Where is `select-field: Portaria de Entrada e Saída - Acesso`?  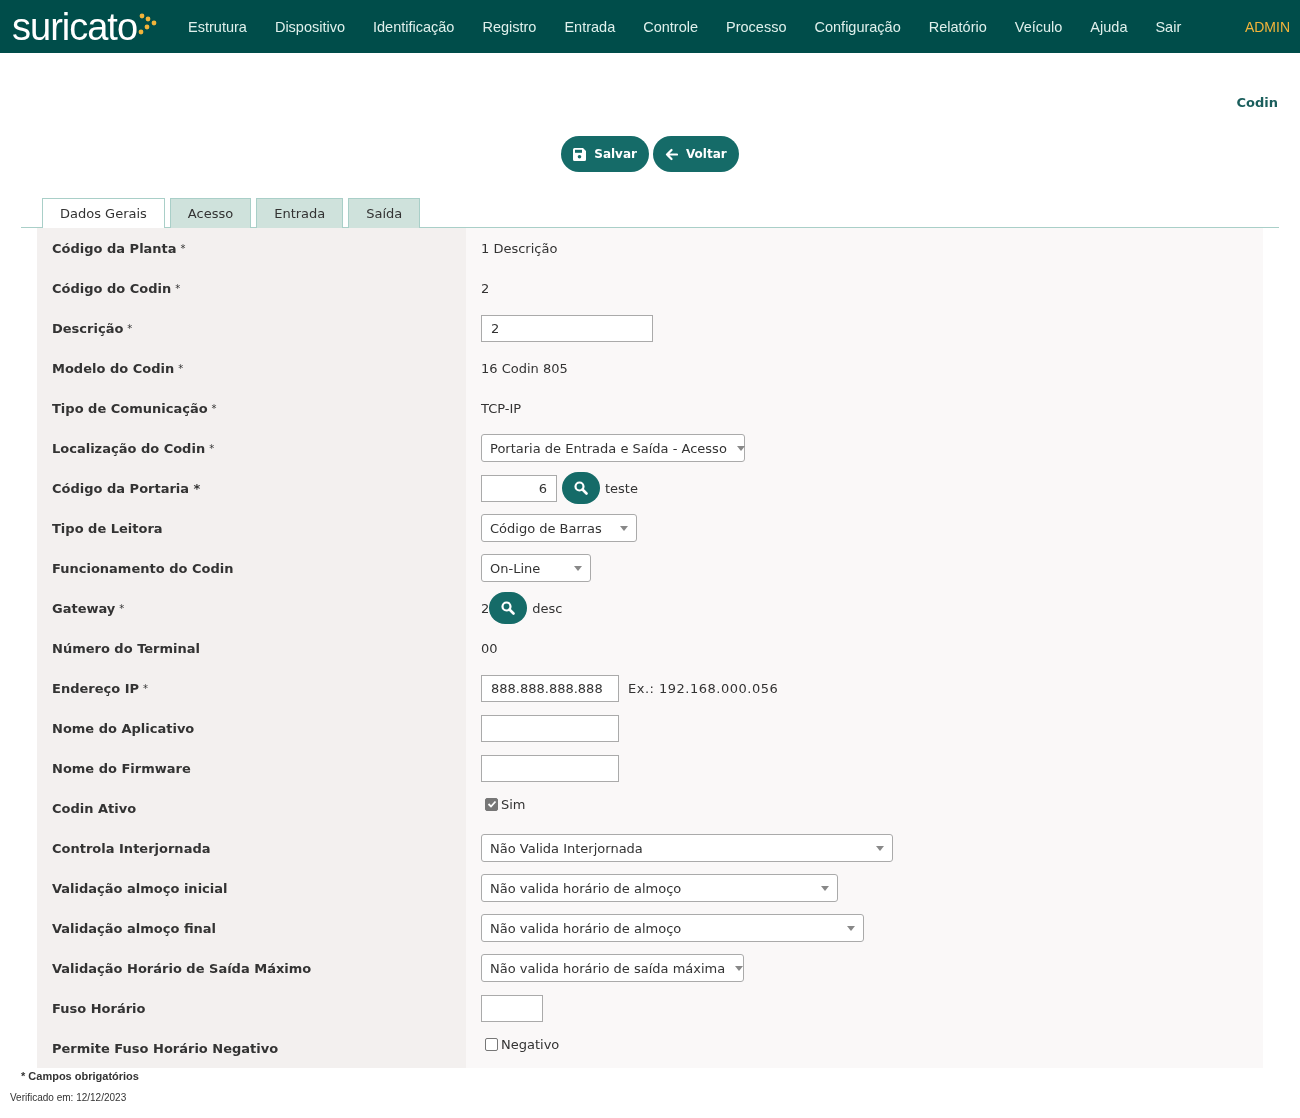 select-field: Portaria de Entrada e Saída - Acesso is located at coordinates (613, 448).